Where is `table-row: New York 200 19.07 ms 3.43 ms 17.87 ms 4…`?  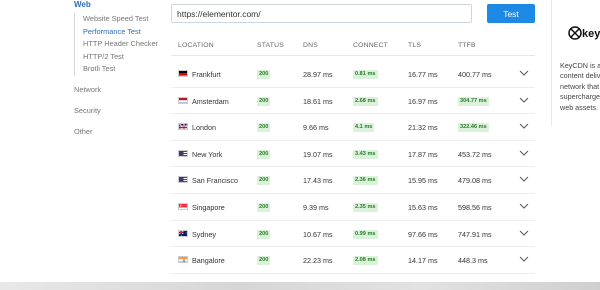
table-row: New York 200 19.07 ms 3.43 ms 17.87 ms 4… is located at coordinates (353, 154).